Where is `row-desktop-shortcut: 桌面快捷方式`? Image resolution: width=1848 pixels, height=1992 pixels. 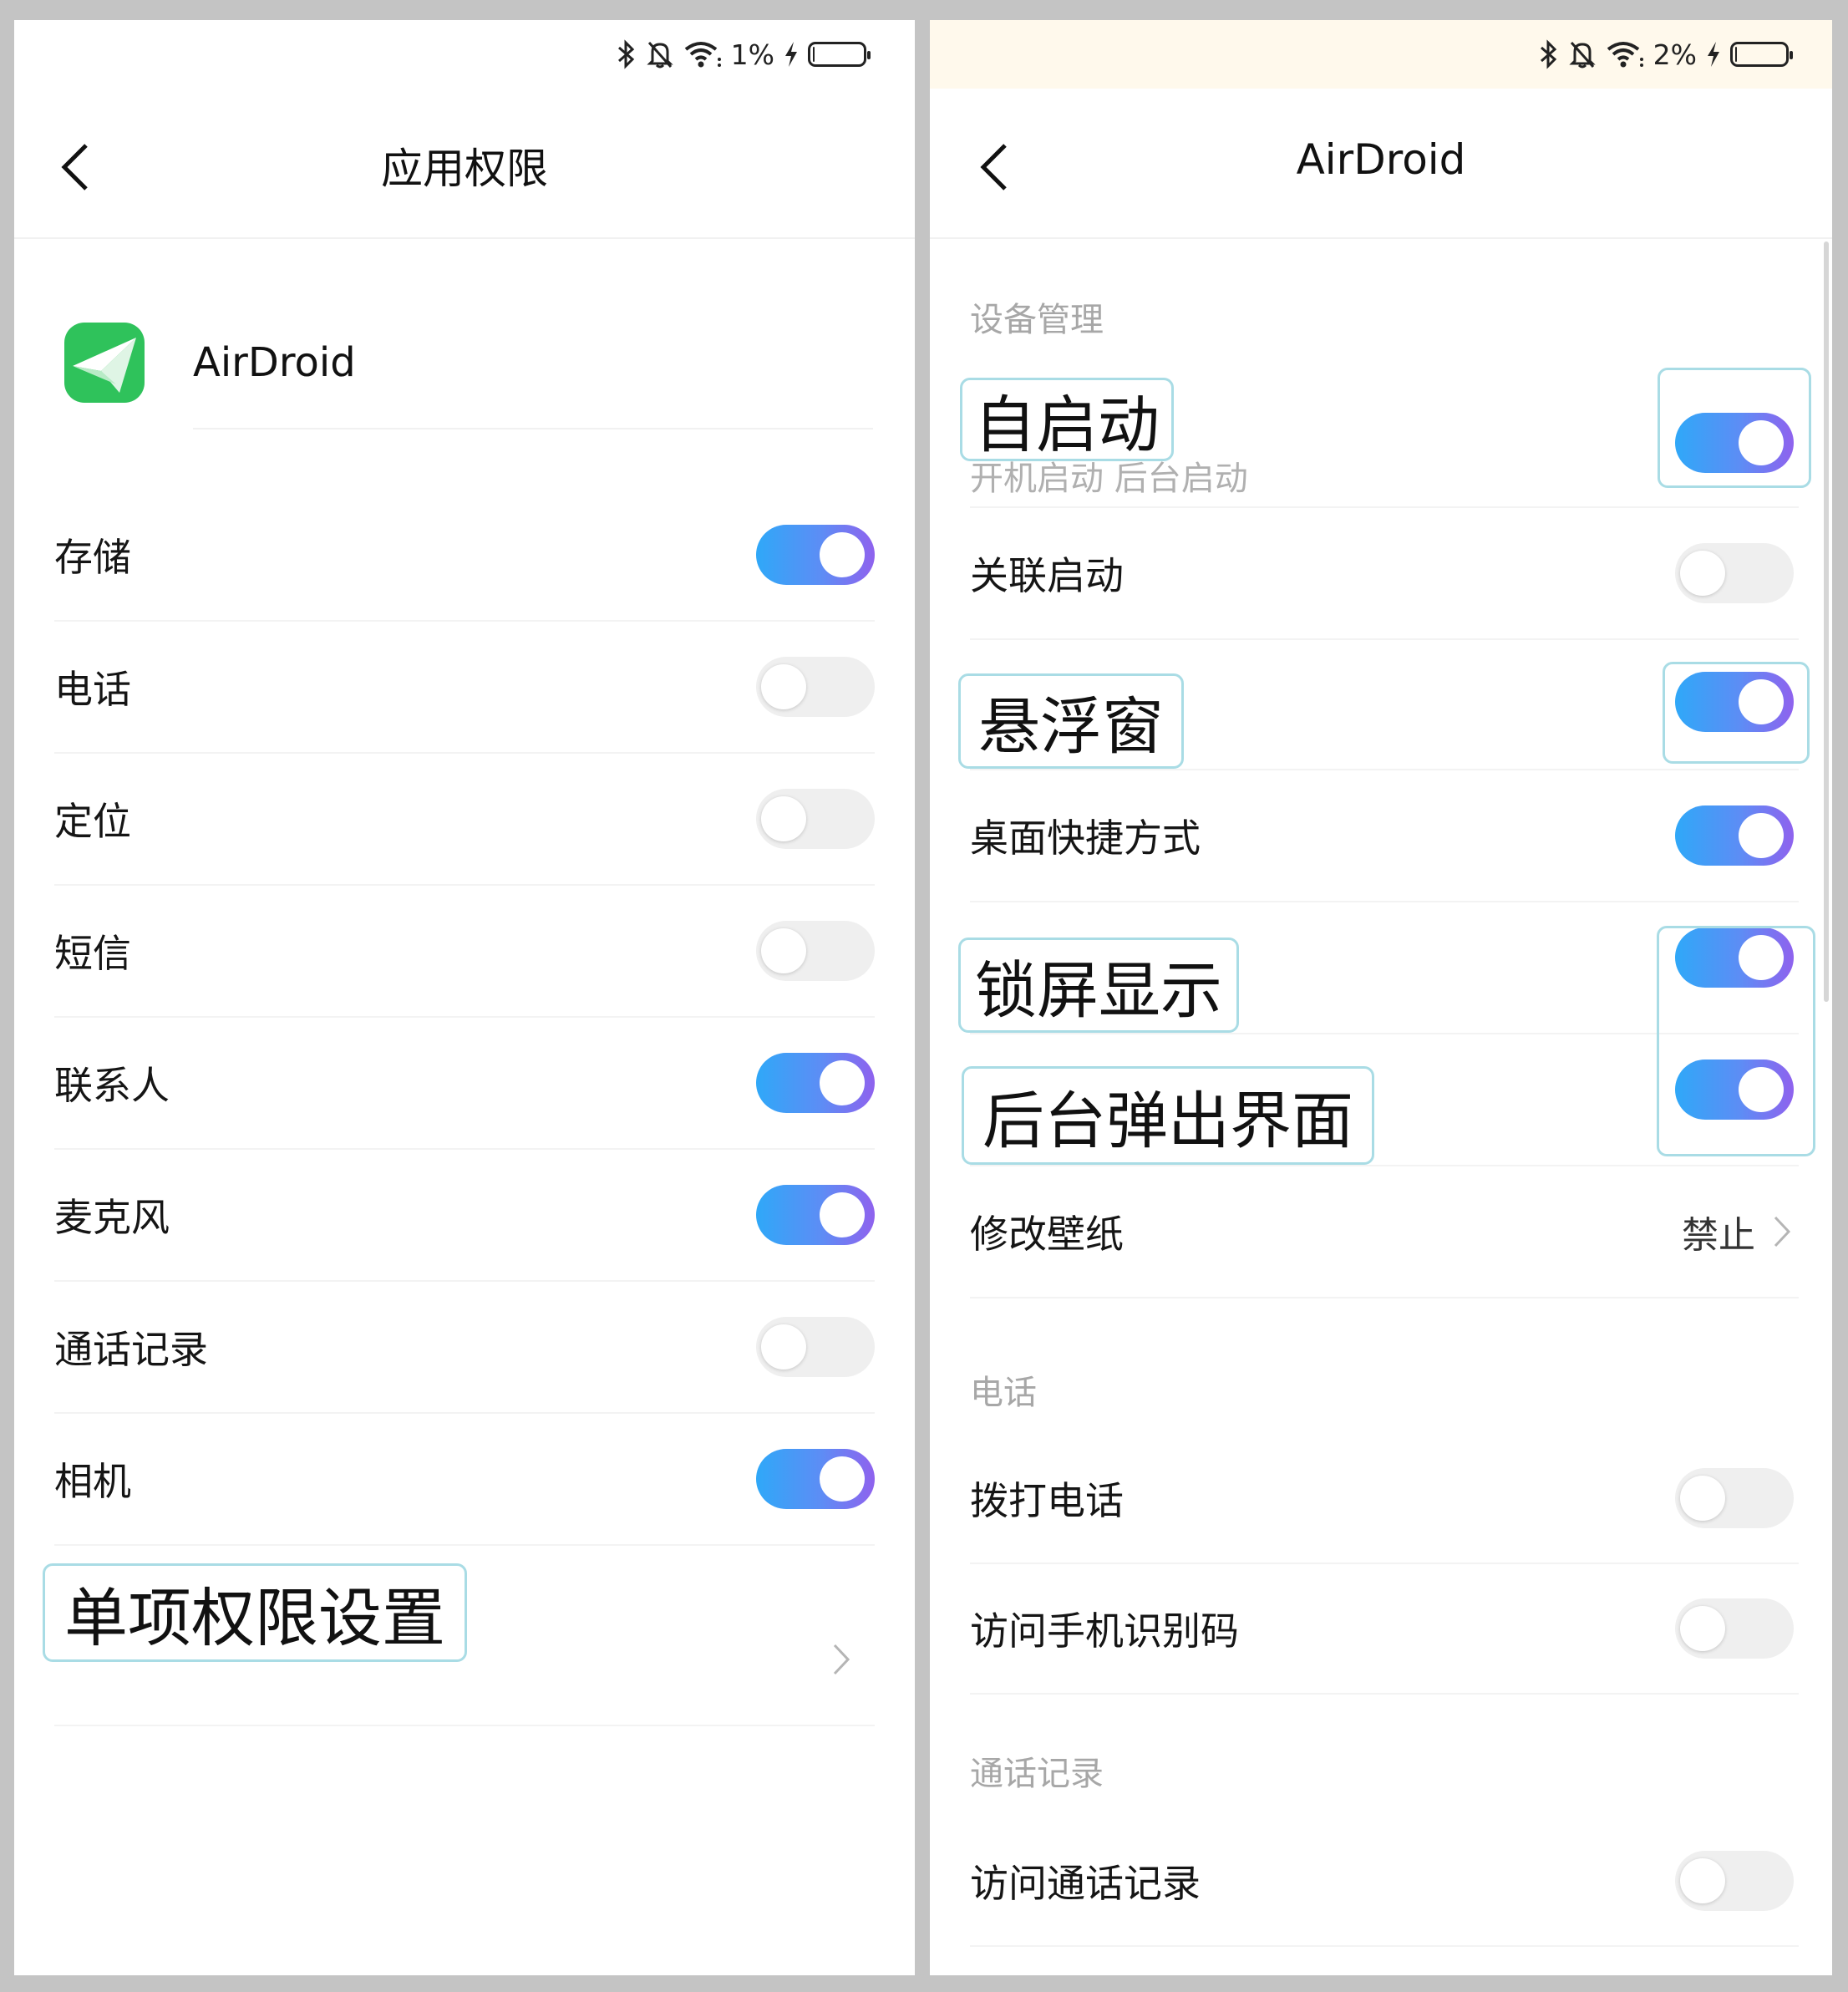
row-desktop-shortcut: 桌面快捷方式 is located at coordinates (1384, 836).